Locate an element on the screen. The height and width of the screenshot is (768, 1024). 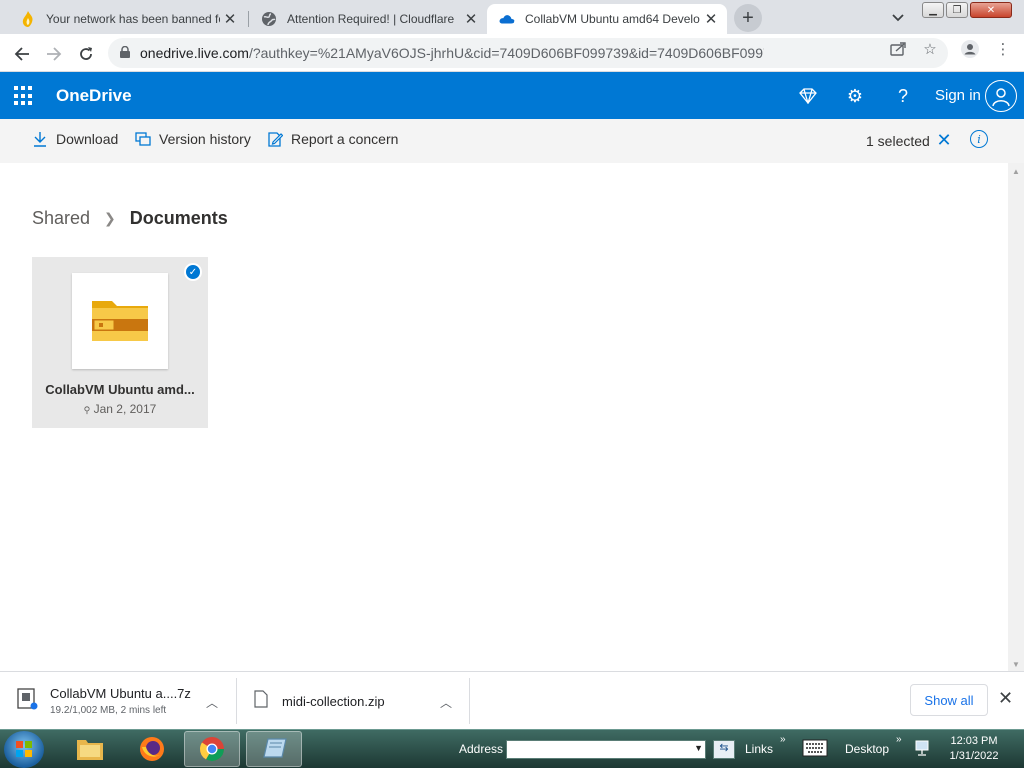
keyboard-icon is located at coordinates (815, 749).